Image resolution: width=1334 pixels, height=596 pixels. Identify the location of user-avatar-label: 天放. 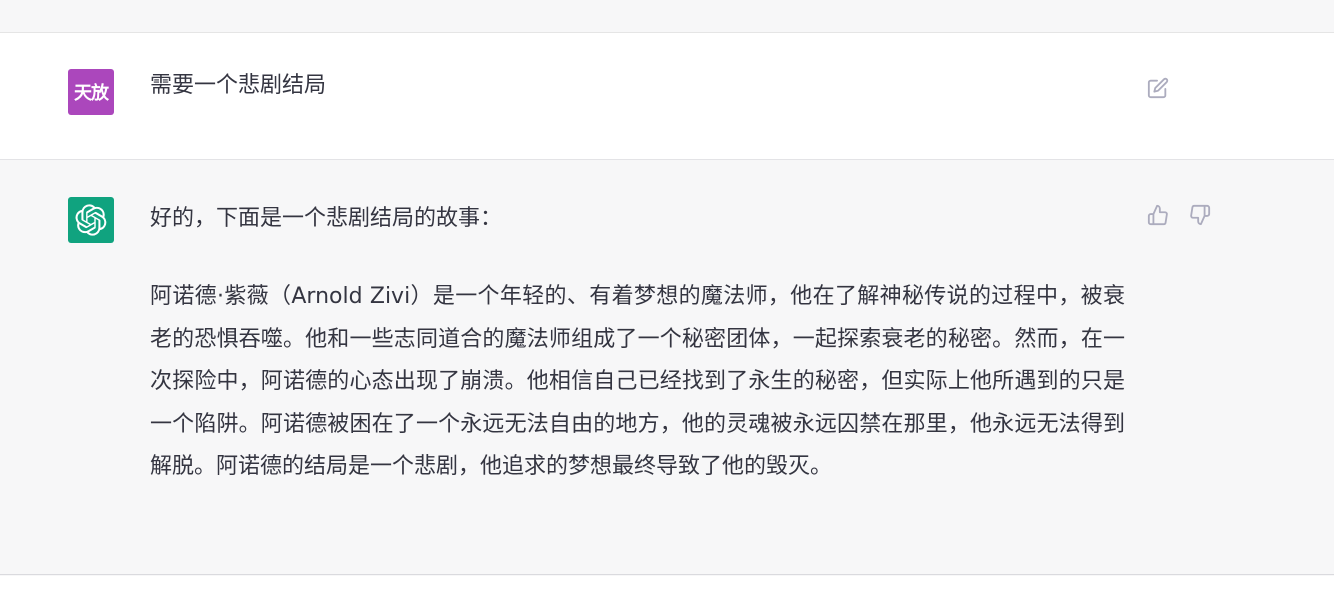
(91, 93).